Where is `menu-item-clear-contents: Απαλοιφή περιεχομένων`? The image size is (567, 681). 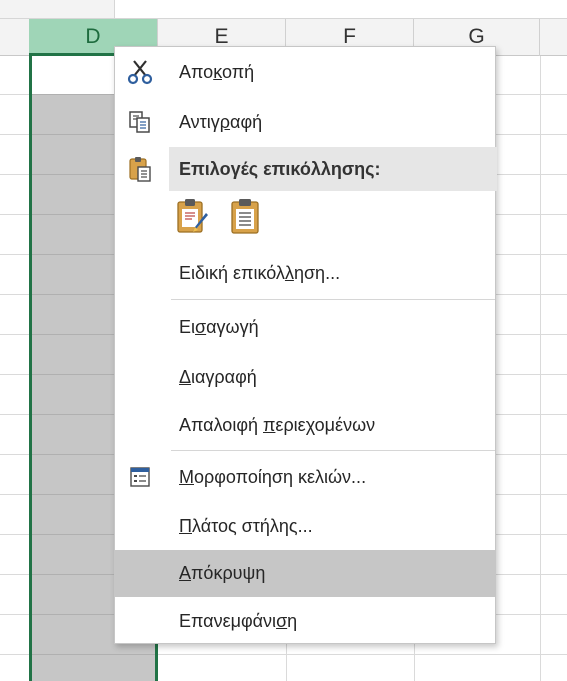
menu-item-clear-contents: Απαλοιφή περιεχομένων is located at coordinates (305, 425).